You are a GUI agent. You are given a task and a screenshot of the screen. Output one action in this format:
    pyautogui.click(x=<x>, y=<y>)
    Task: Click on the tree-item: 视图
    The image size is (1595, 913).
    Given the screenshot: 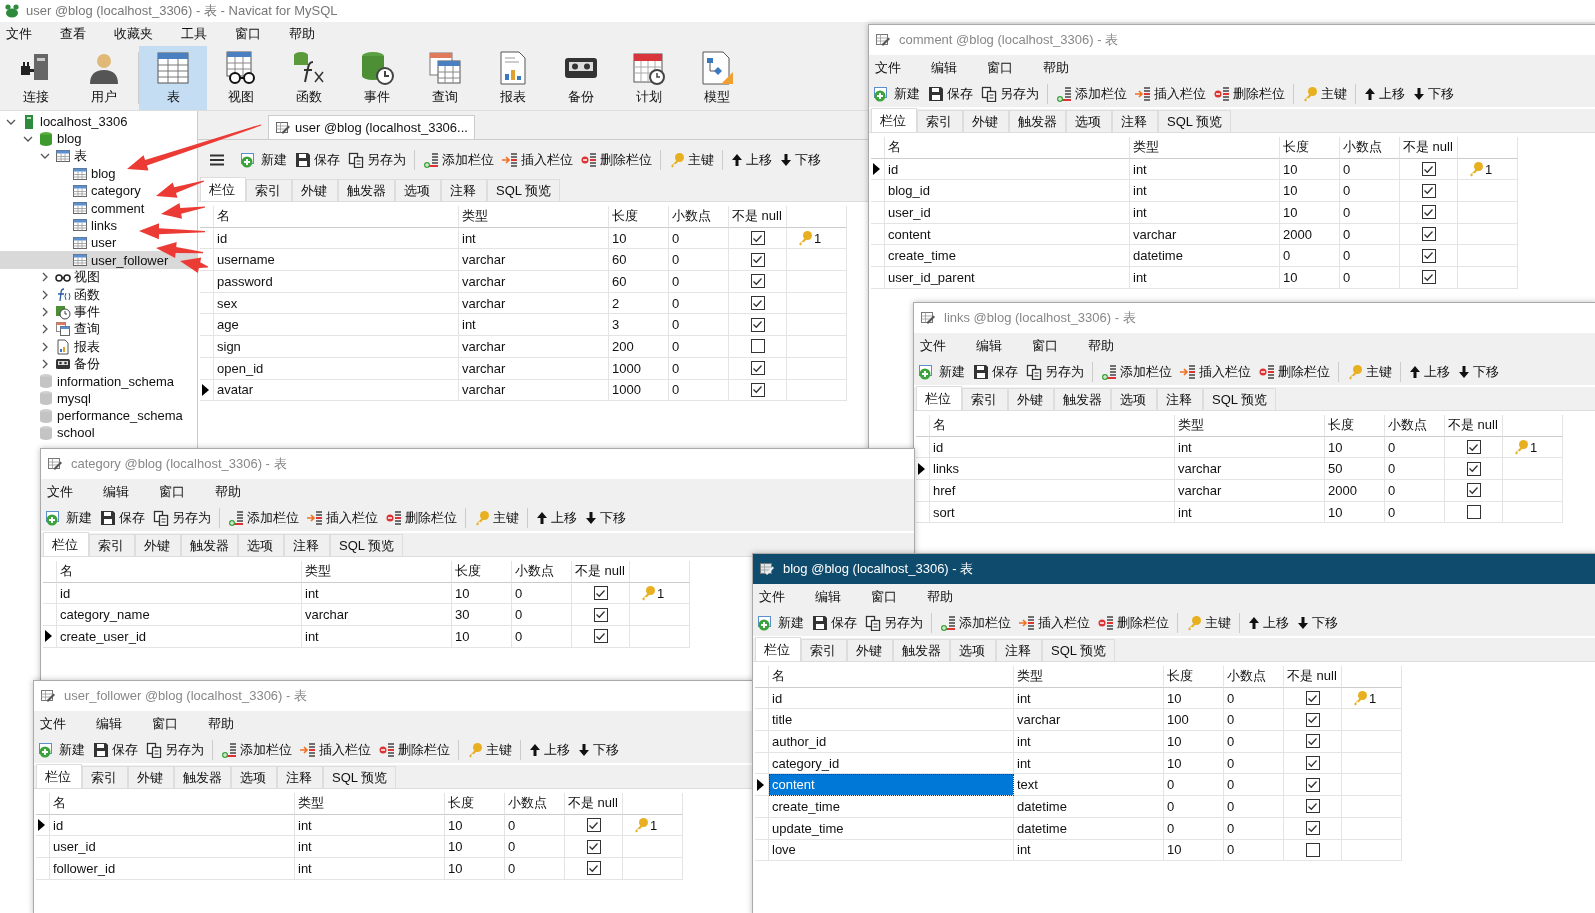 What is the action you would take?
    pyautogui.click(x=98, y=277)
    